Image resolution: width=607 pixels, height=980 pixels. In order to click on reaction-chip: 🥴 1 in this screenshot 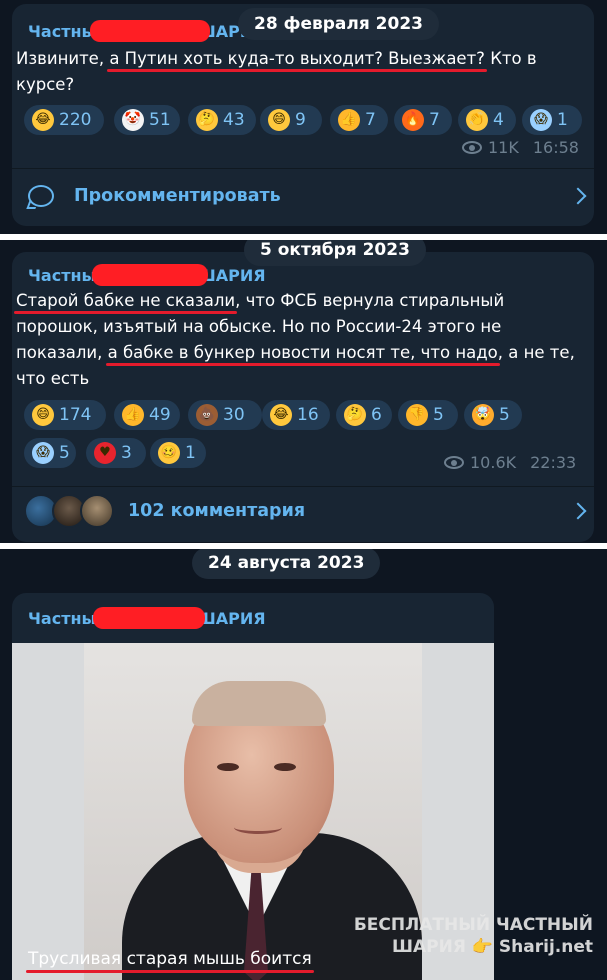, I will do `click(178, 453)`.